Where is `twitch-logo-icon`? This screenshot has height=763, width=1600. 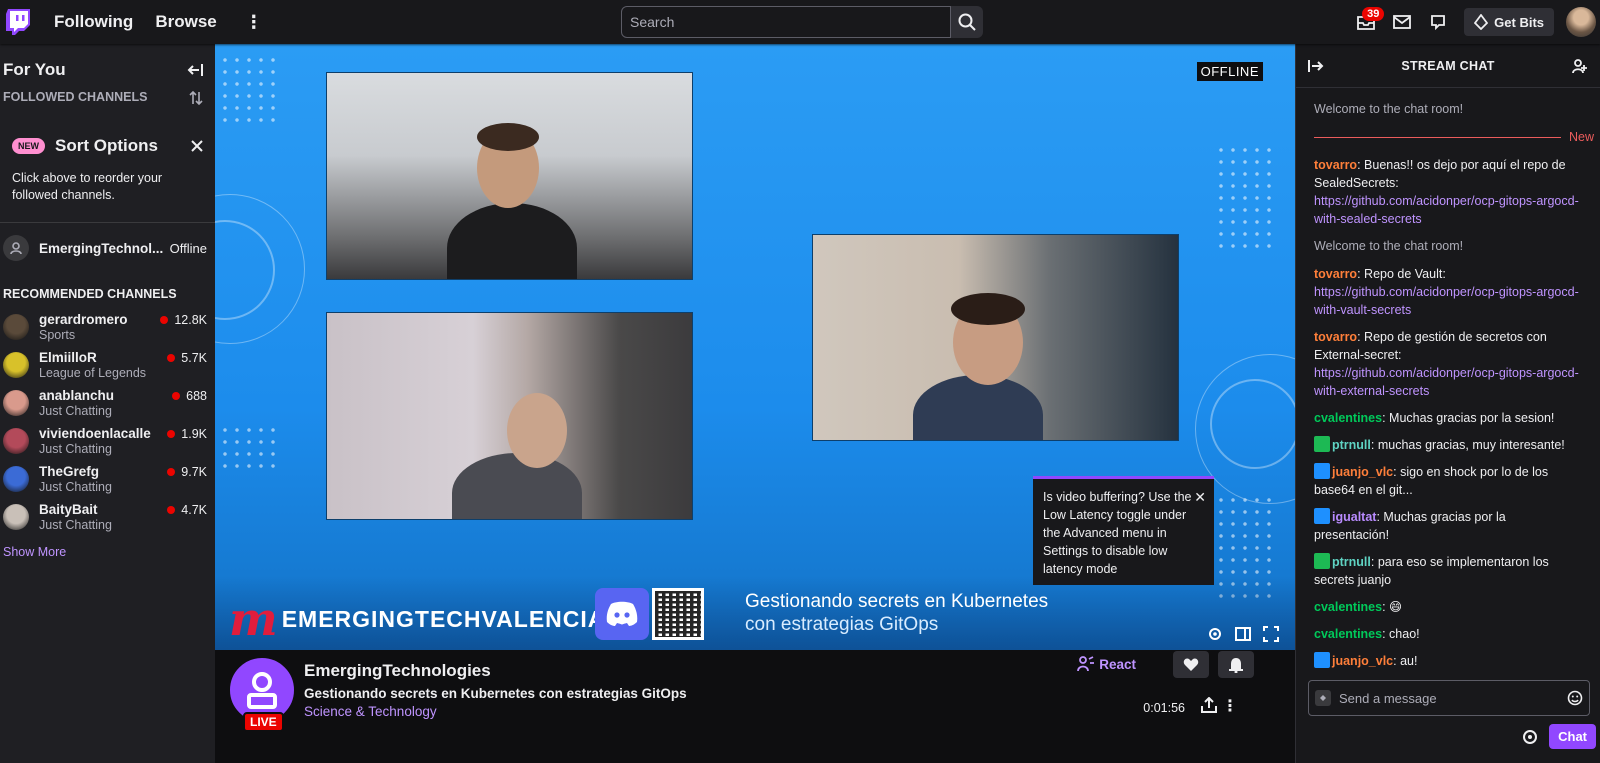
twitch-logo-icon is located at coordinates (18, 22).